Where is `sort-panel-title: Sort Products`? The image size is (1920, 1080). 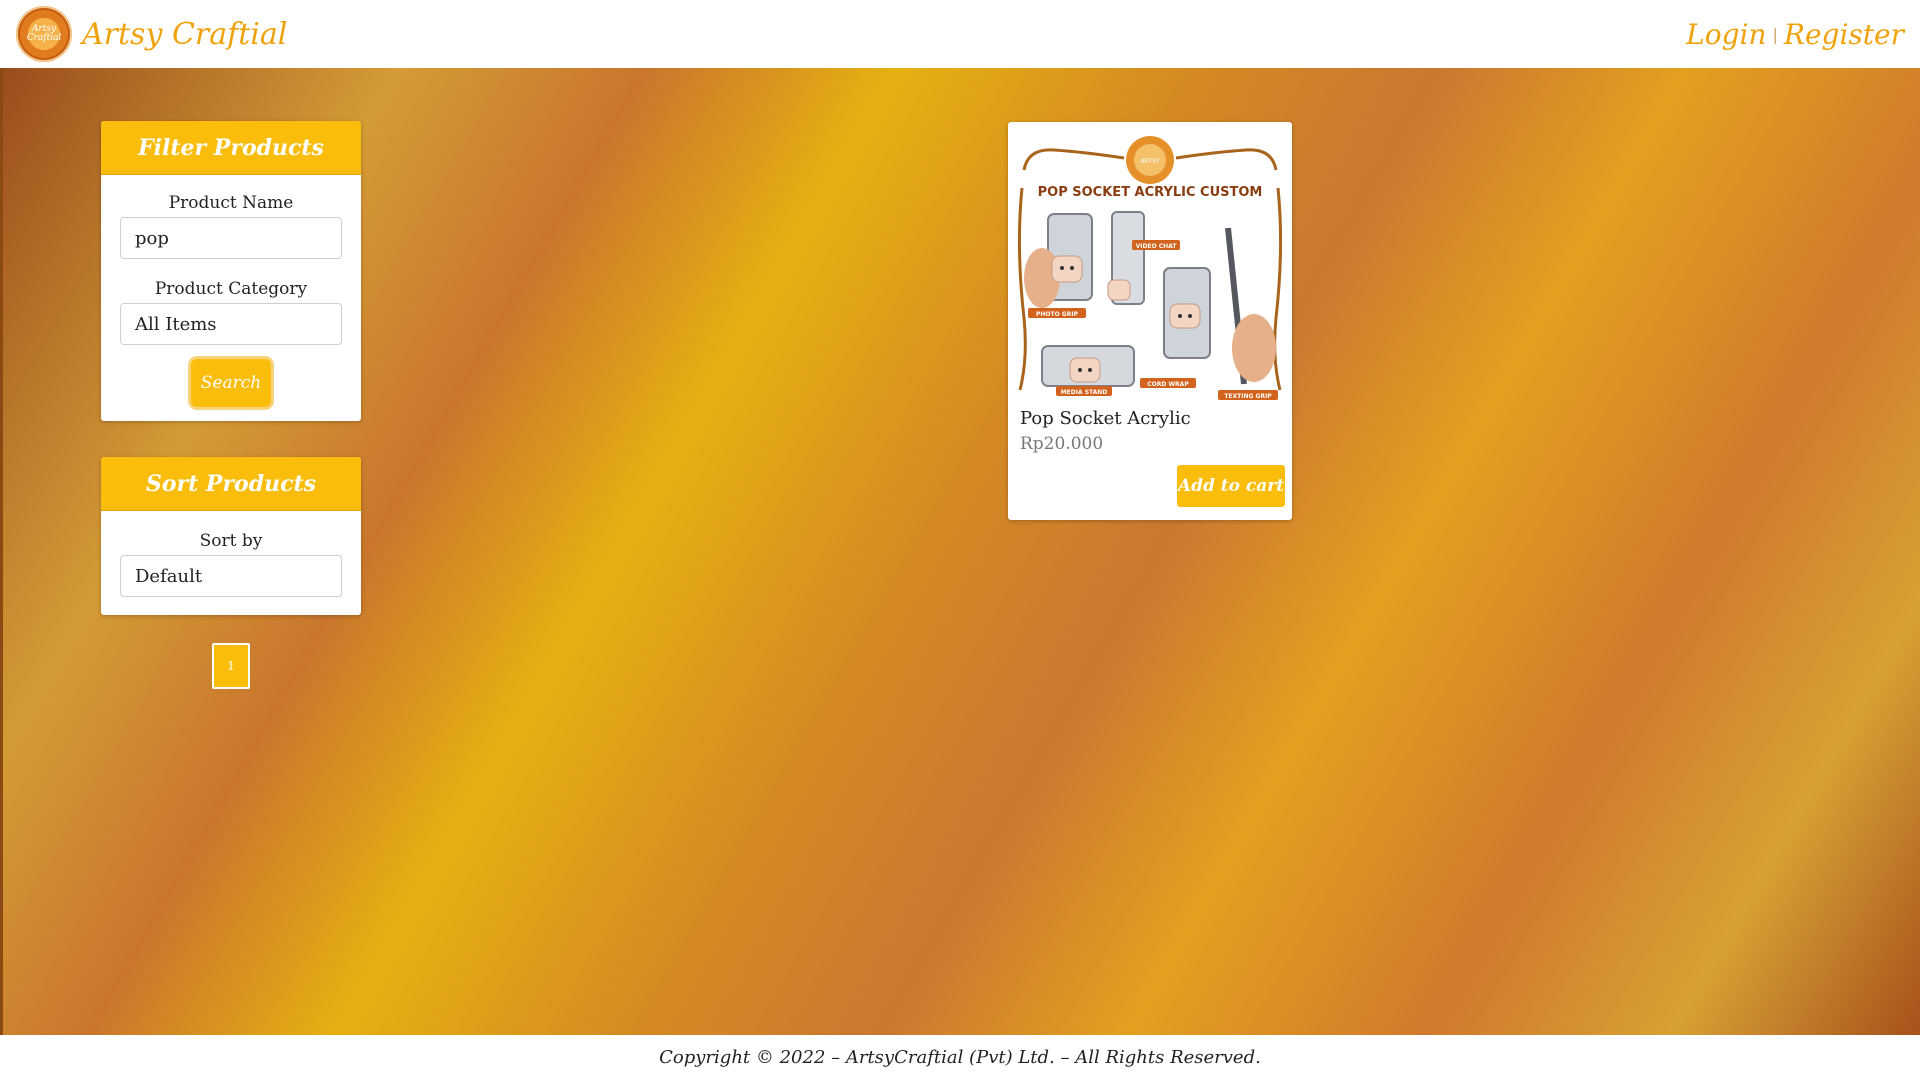
sort-panel-title: Sort Products is located at coordinates (231, 483).